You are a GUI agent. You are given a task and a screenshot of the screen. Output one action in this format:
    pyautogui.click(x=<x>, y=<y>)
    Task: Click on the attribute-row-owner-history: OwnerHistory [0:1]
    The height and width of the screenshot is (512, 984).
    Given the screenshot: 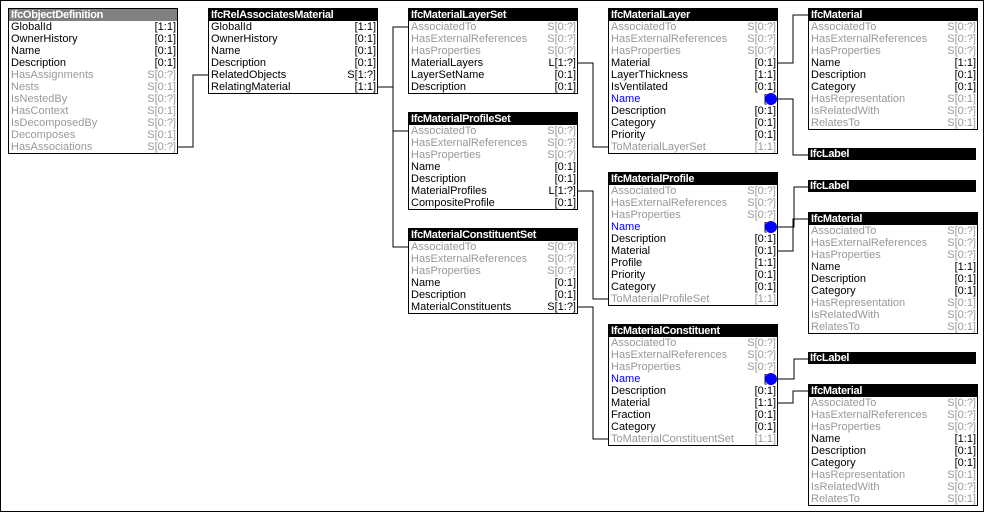 What is the action you would take?
    pyautogui.click(x=93, y=39)
    